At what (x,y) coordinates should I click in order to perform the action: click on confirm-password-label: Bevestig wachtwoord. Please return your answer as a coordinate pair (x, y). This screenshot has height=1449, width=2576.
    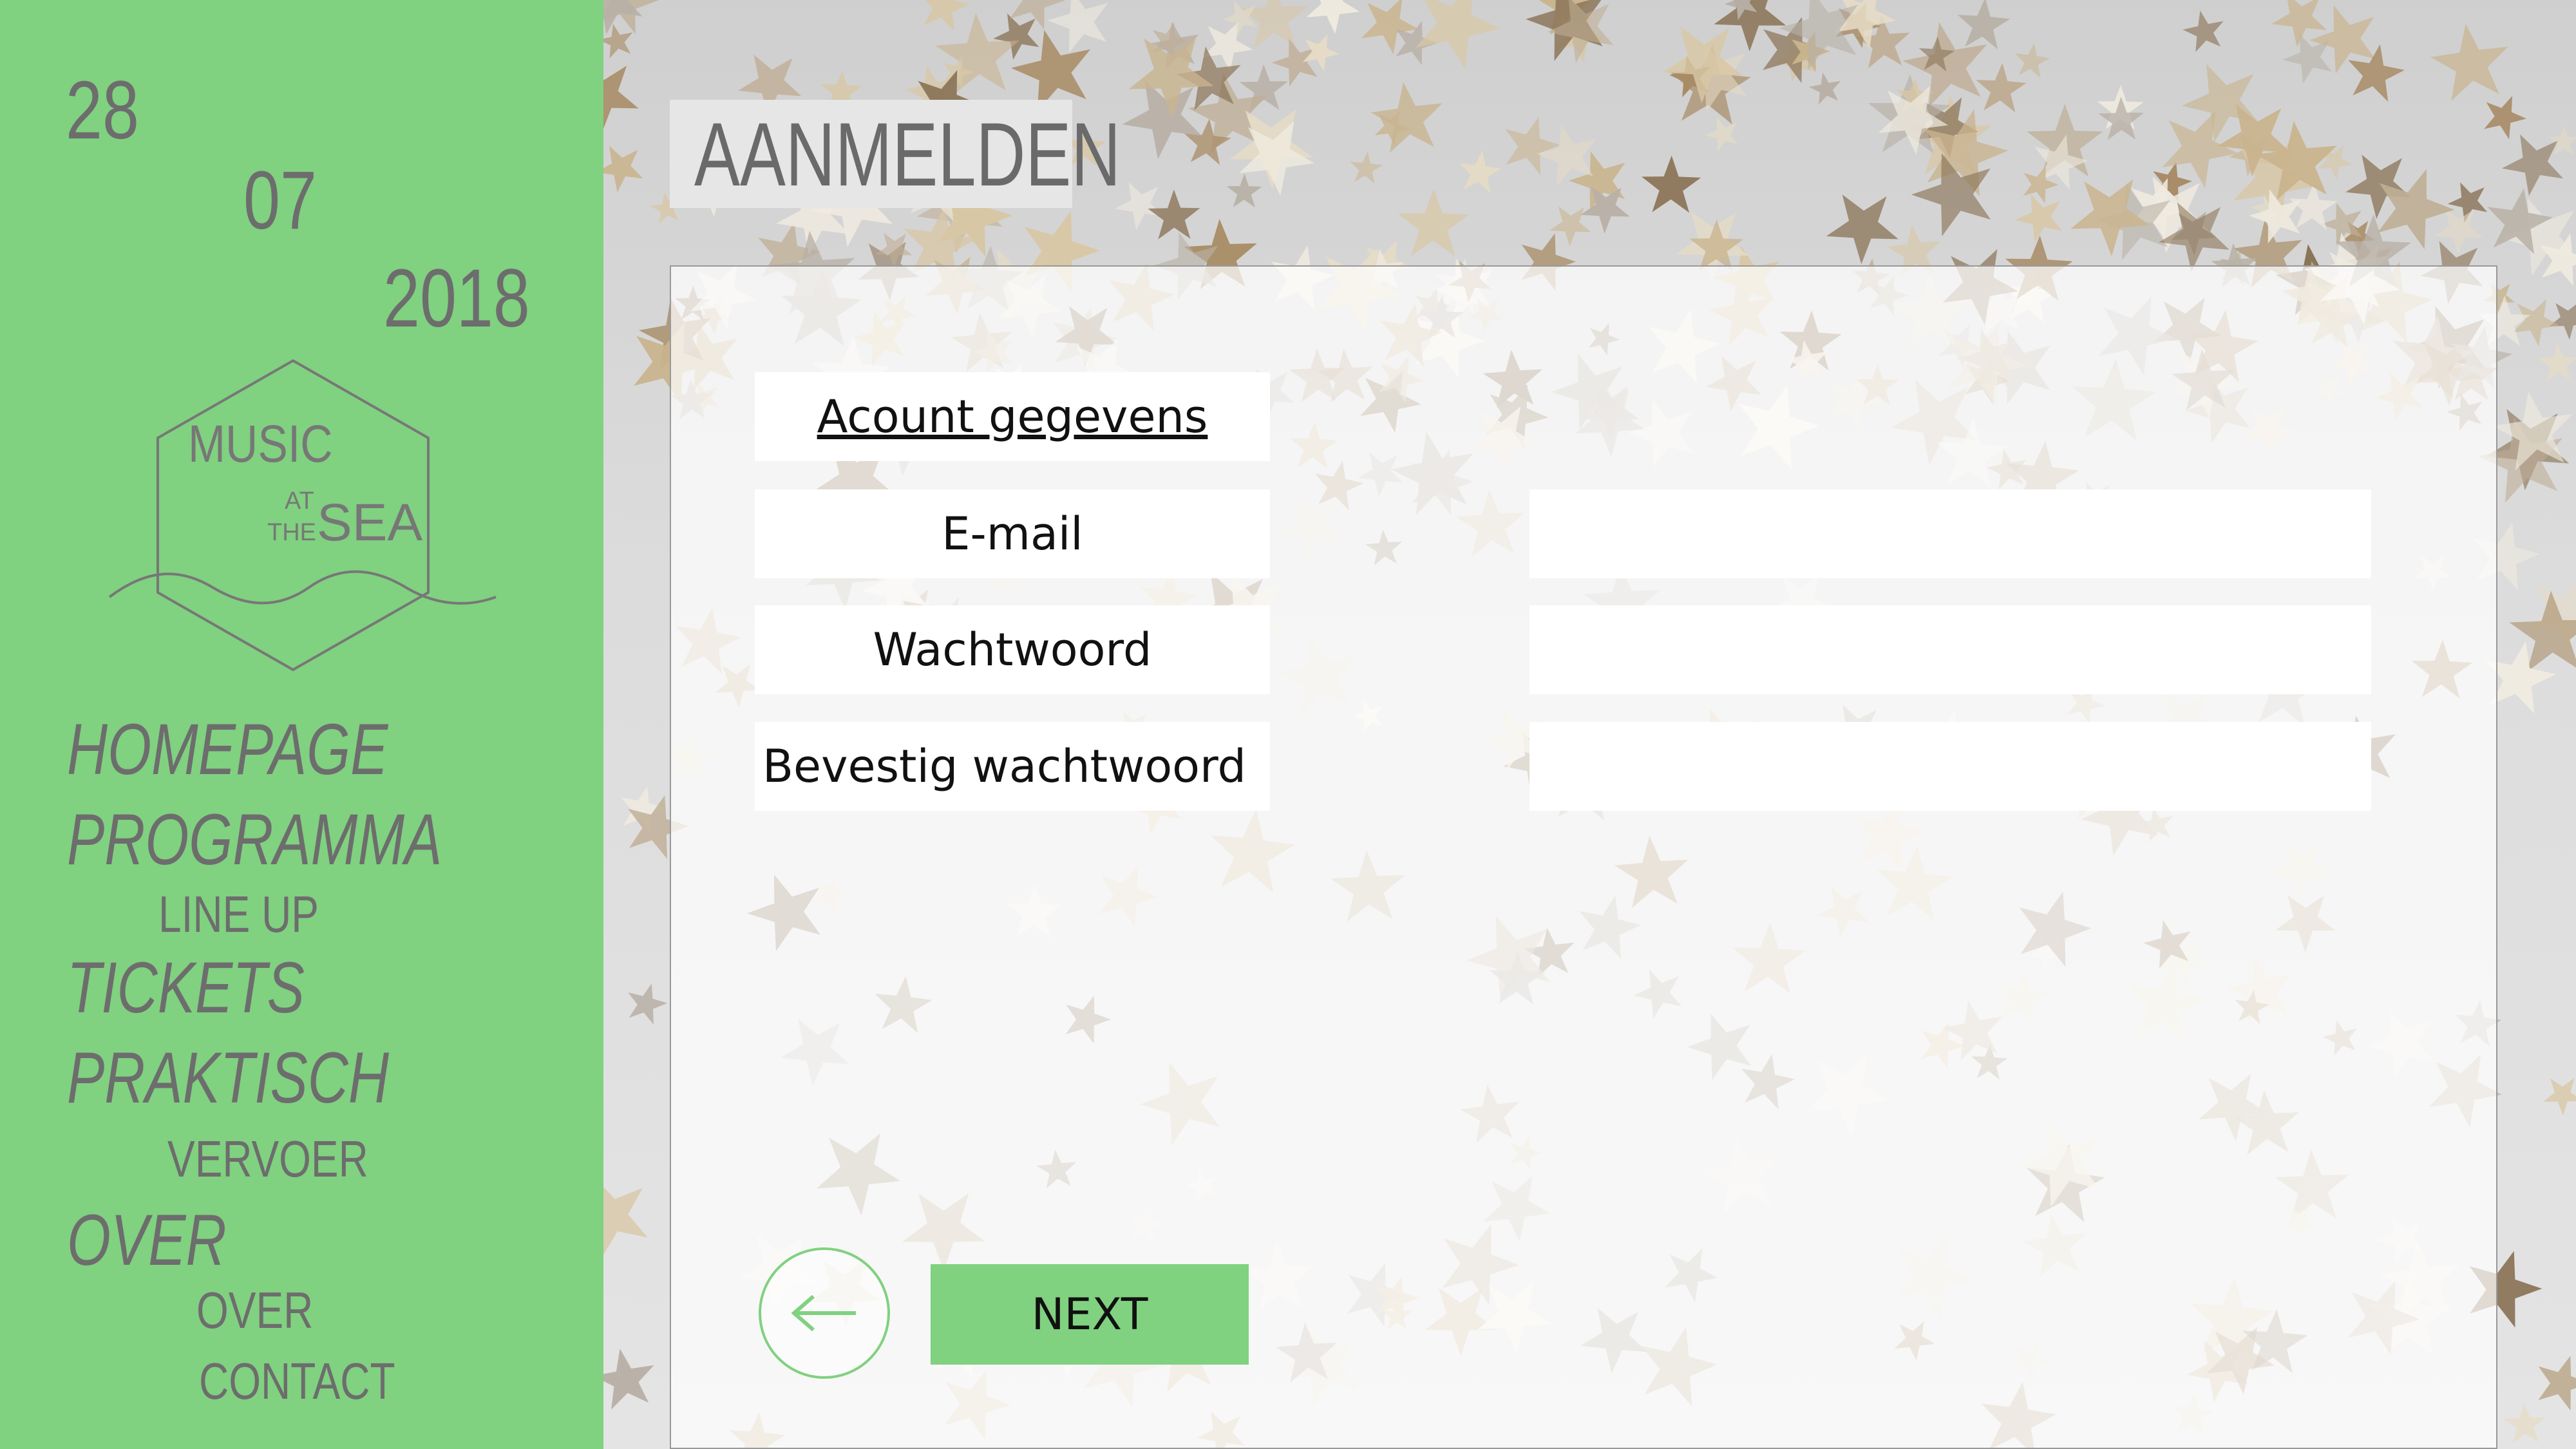
    Looking at the image, I should click on (1012, 766).